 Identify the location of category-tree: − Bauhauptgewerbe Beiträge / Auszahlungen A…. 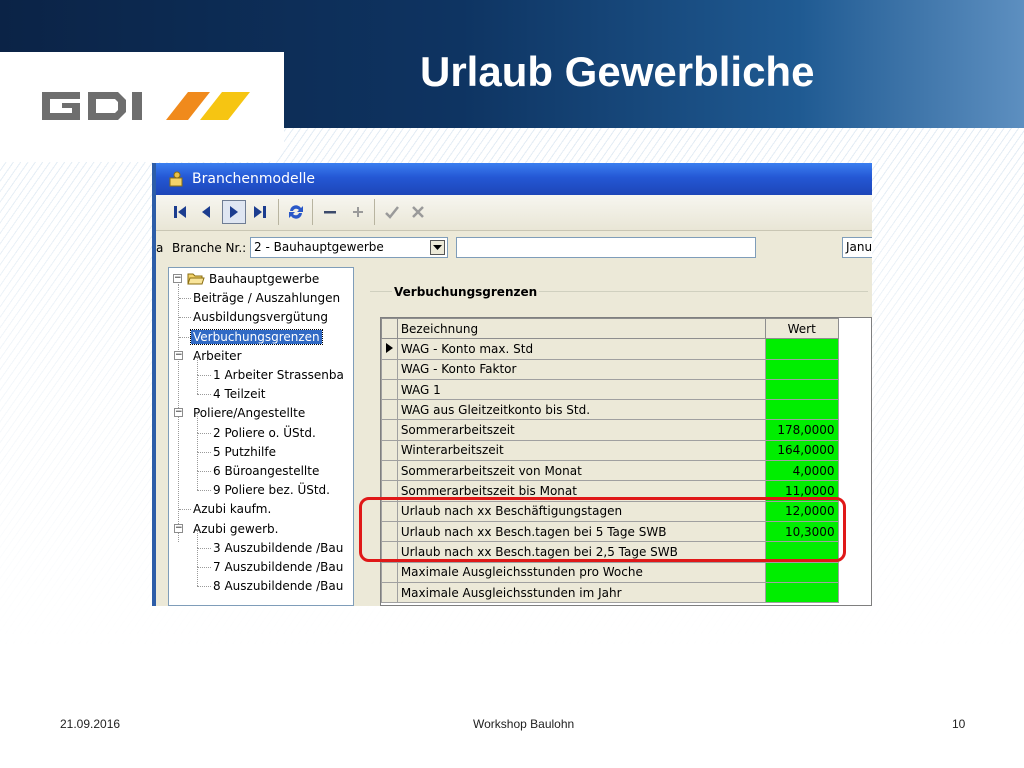
(261, 436).